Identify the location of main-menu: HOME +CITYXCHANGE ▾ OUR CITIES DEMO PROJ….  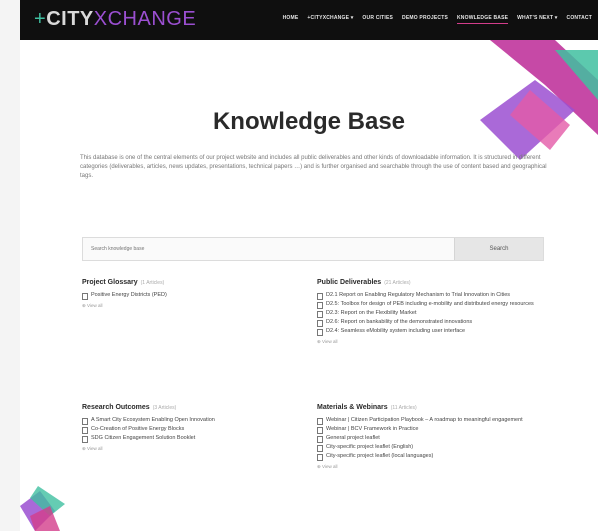
(437, 19).